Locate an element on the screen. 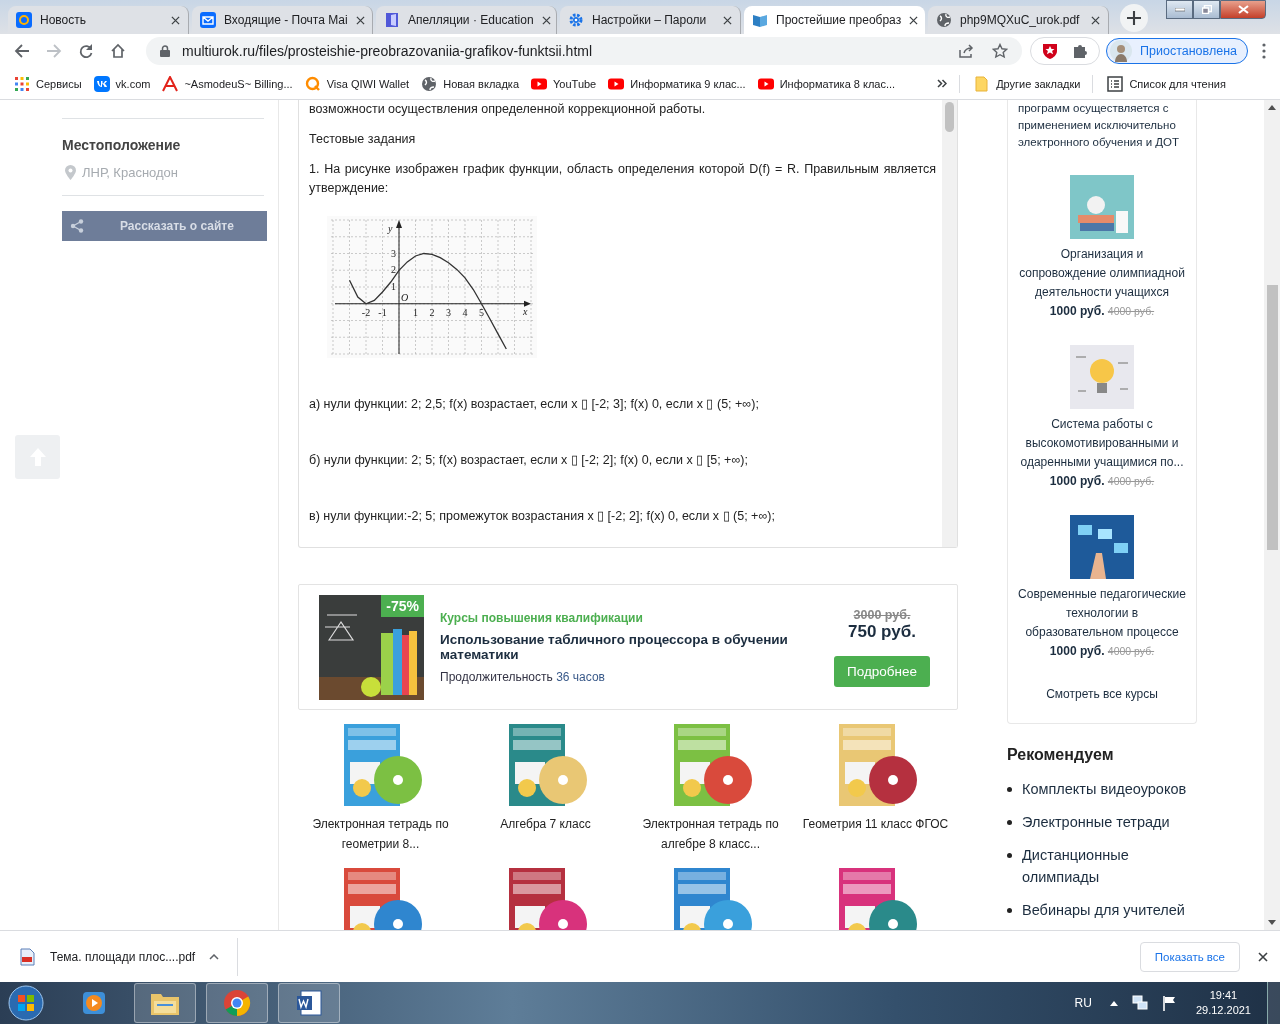  clock-time: 19:41 is located at coordinates (1223, 995).